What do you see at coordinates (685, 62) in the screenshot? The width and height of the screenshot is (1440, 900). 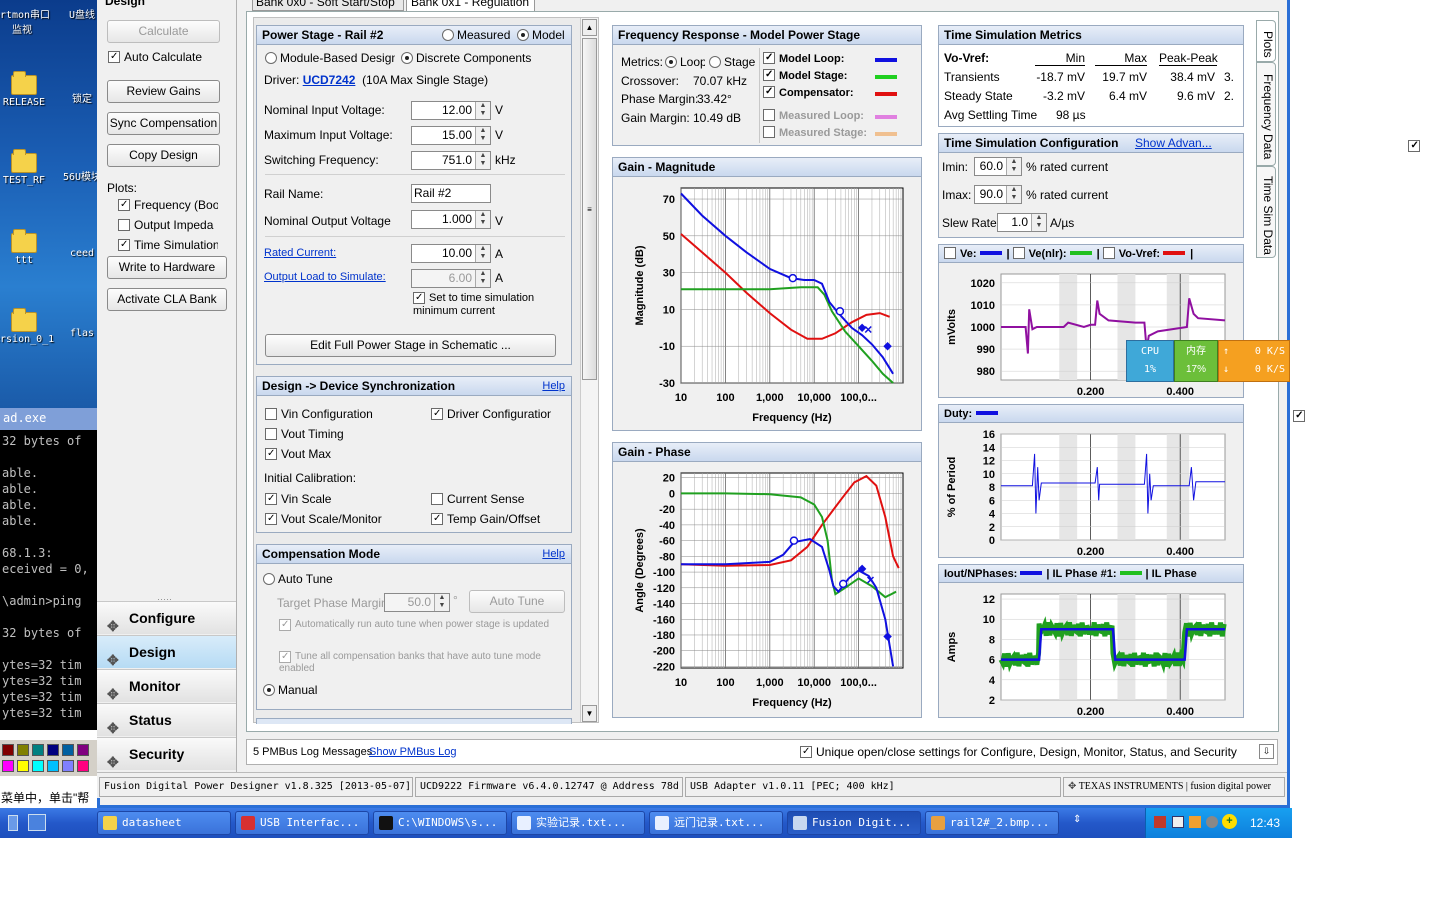 I see `metrics-loop-radio: Loop` at bounding box center [685, 62].